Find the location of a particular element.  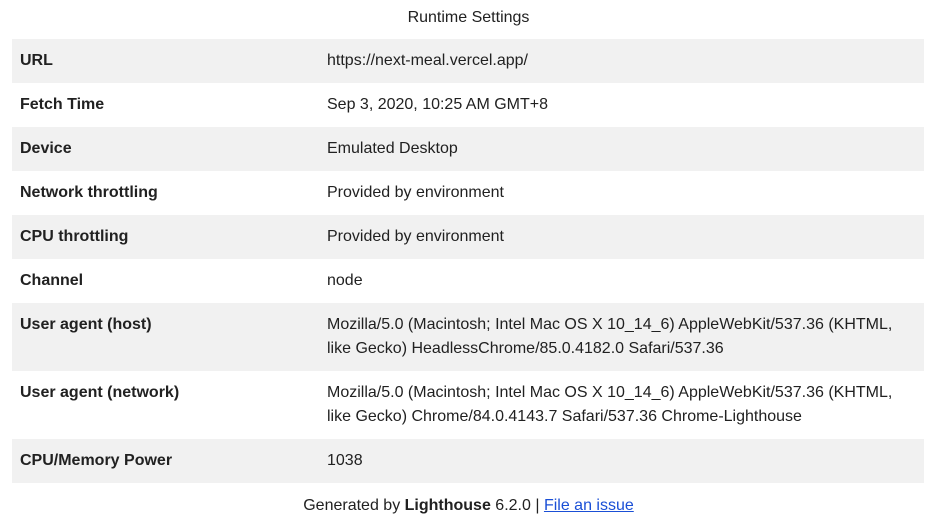

table-row: Channel node is located at coordinates (468, 281).